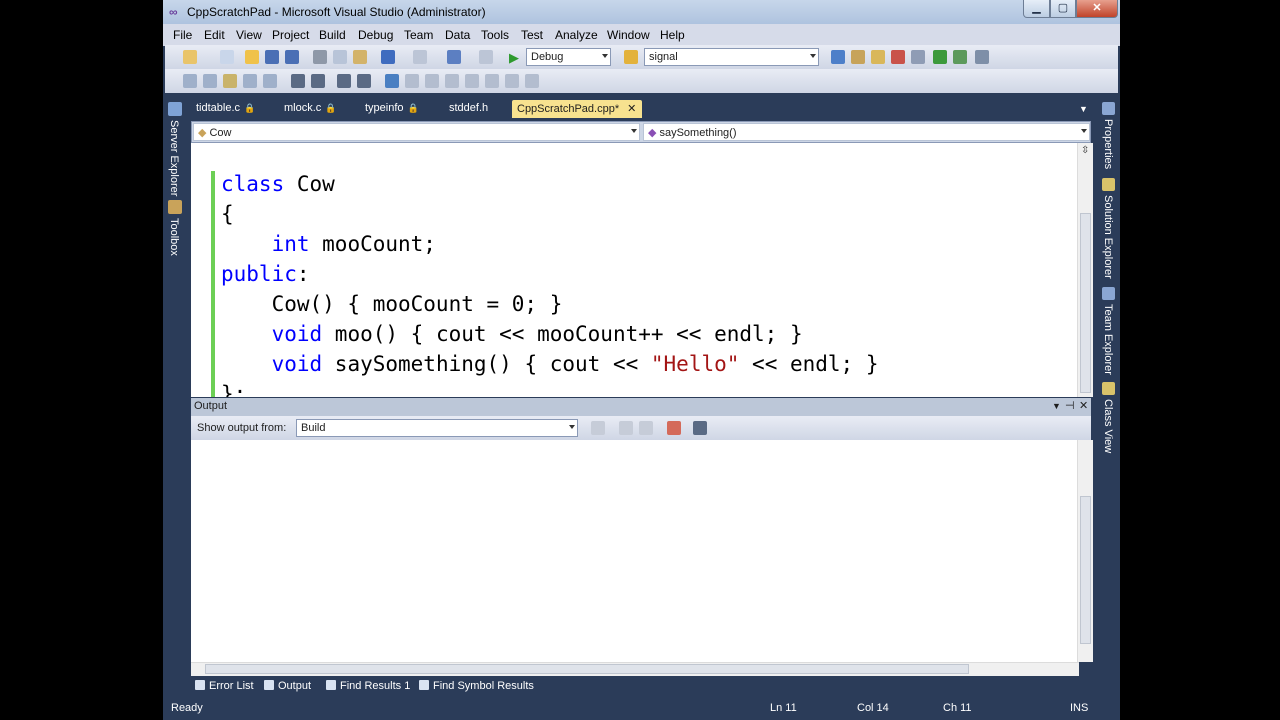  I want to click on copy-icon, so click(340, 57).